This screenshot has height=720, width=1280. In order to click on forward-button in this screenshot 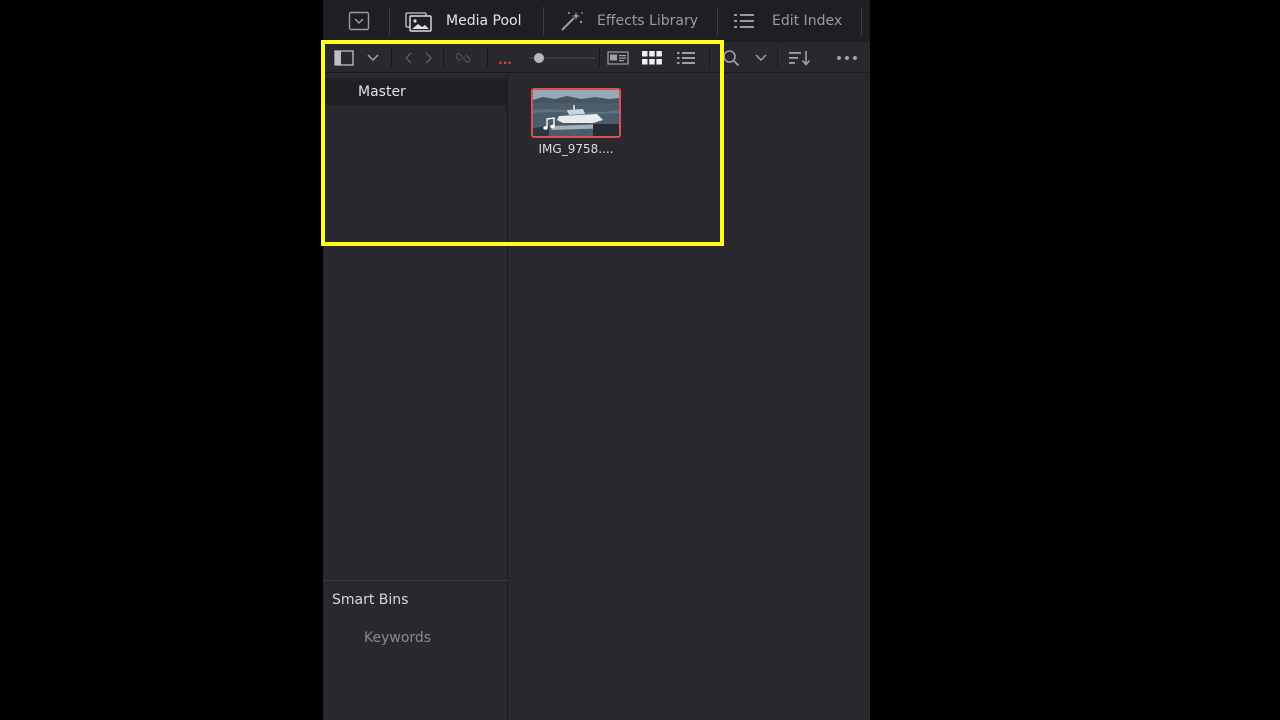, I will do `click(429, 57)`.